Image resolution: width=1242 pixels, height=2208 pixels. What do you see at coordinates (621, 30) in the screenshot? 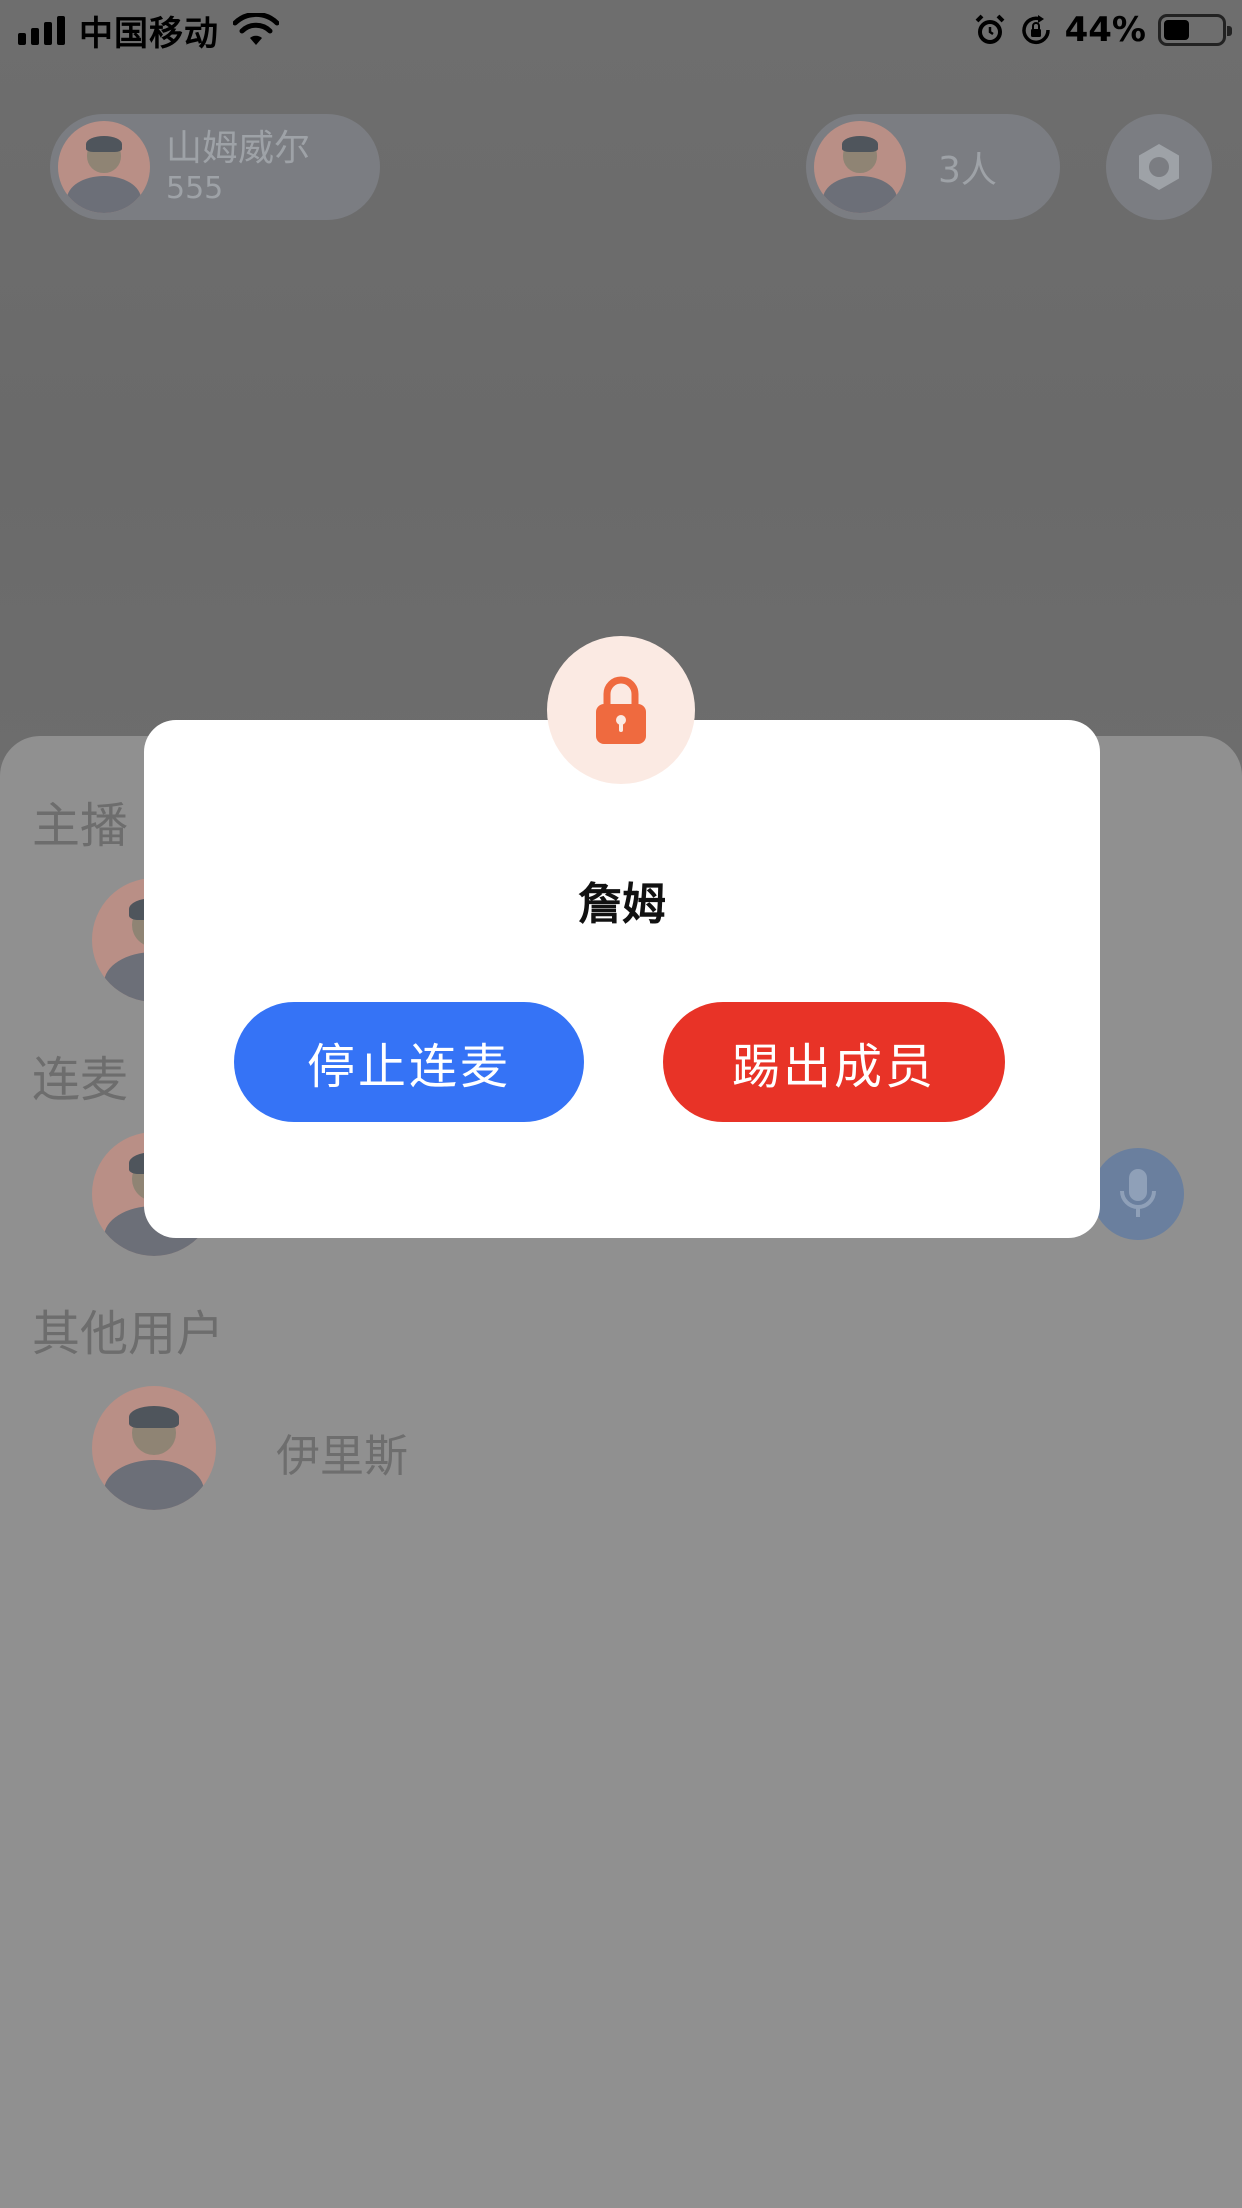
I see `status-bar: 中国移动 44%` at bounding box center [621, 30].